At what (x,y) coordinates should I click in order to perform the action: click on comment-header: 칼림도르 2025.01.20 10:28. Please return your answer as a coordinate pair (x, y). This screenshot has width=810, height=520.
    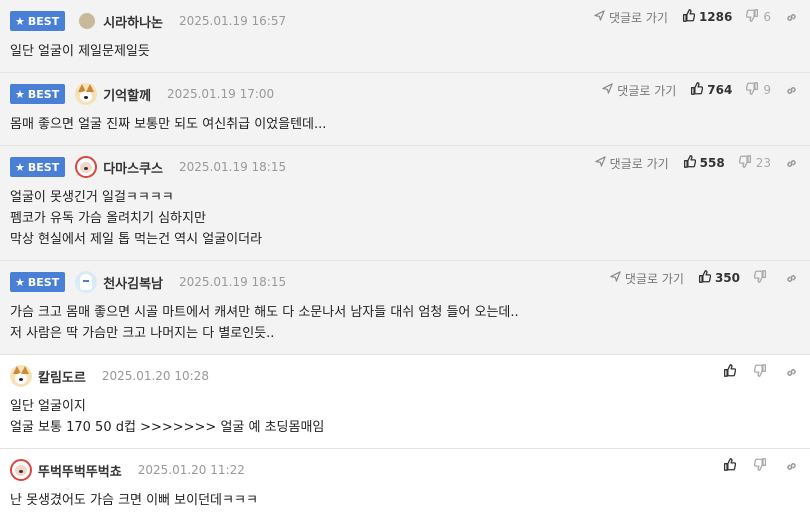
    Looking at the image, I should click on (405, 376).